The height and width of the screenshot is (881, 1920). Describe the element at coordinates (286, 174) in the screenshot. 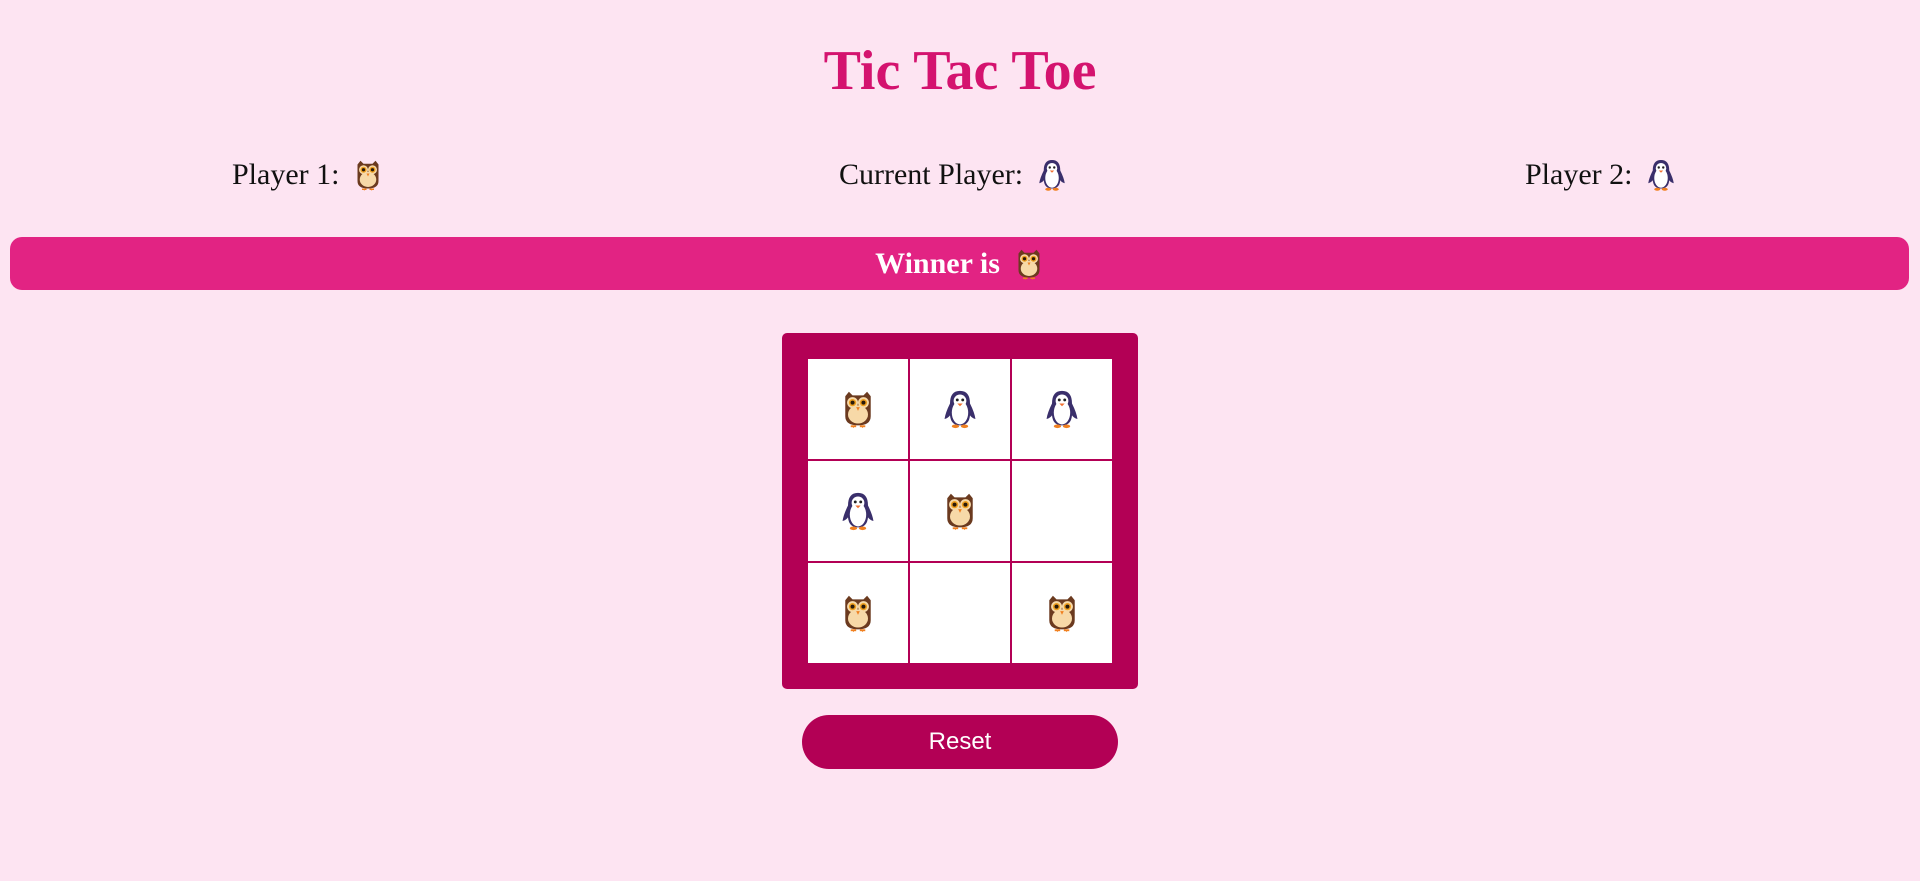

I see `player-1-label: Player 1:` at that location.